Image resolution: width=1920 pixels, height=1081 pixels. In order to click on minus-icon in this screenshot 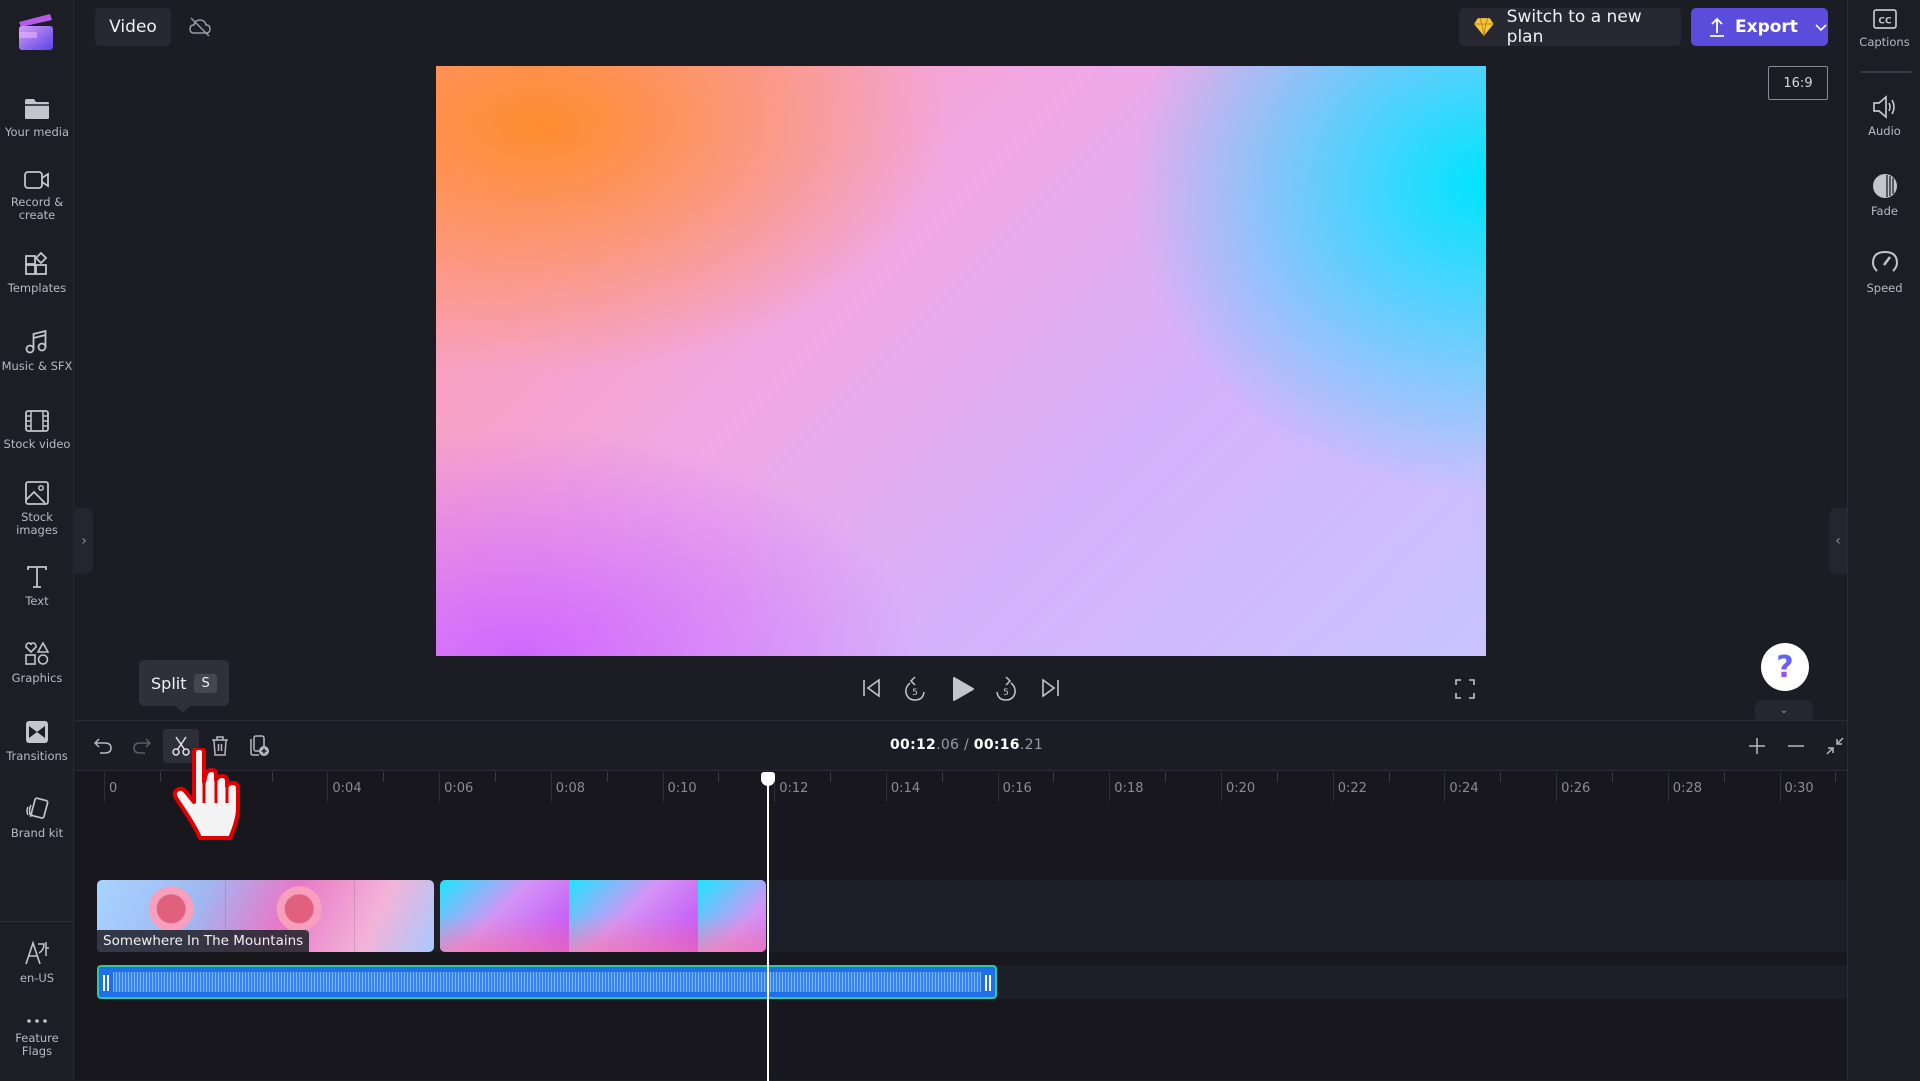, I will do `click(1796, 746)`.